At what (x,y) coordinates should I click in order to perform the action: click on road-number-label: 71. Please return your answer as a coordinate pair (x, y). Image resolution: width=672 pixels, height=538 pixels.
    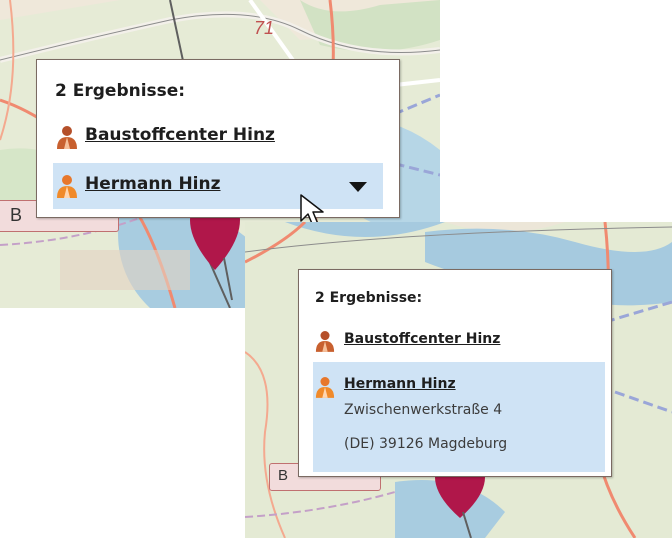
    Looking at the image, I should click on (264, 28).